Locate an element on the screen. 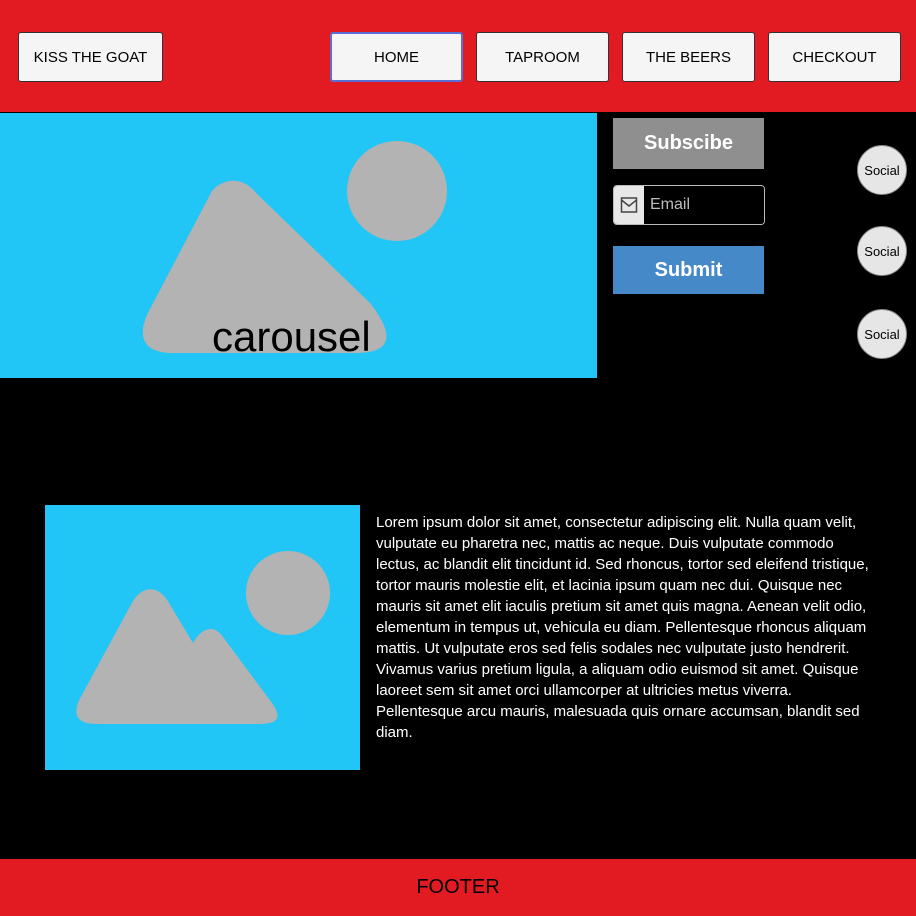 This screenshot has width=916, height=916. nav-taproom: TAPROOM is located at coordinates (542, 57).